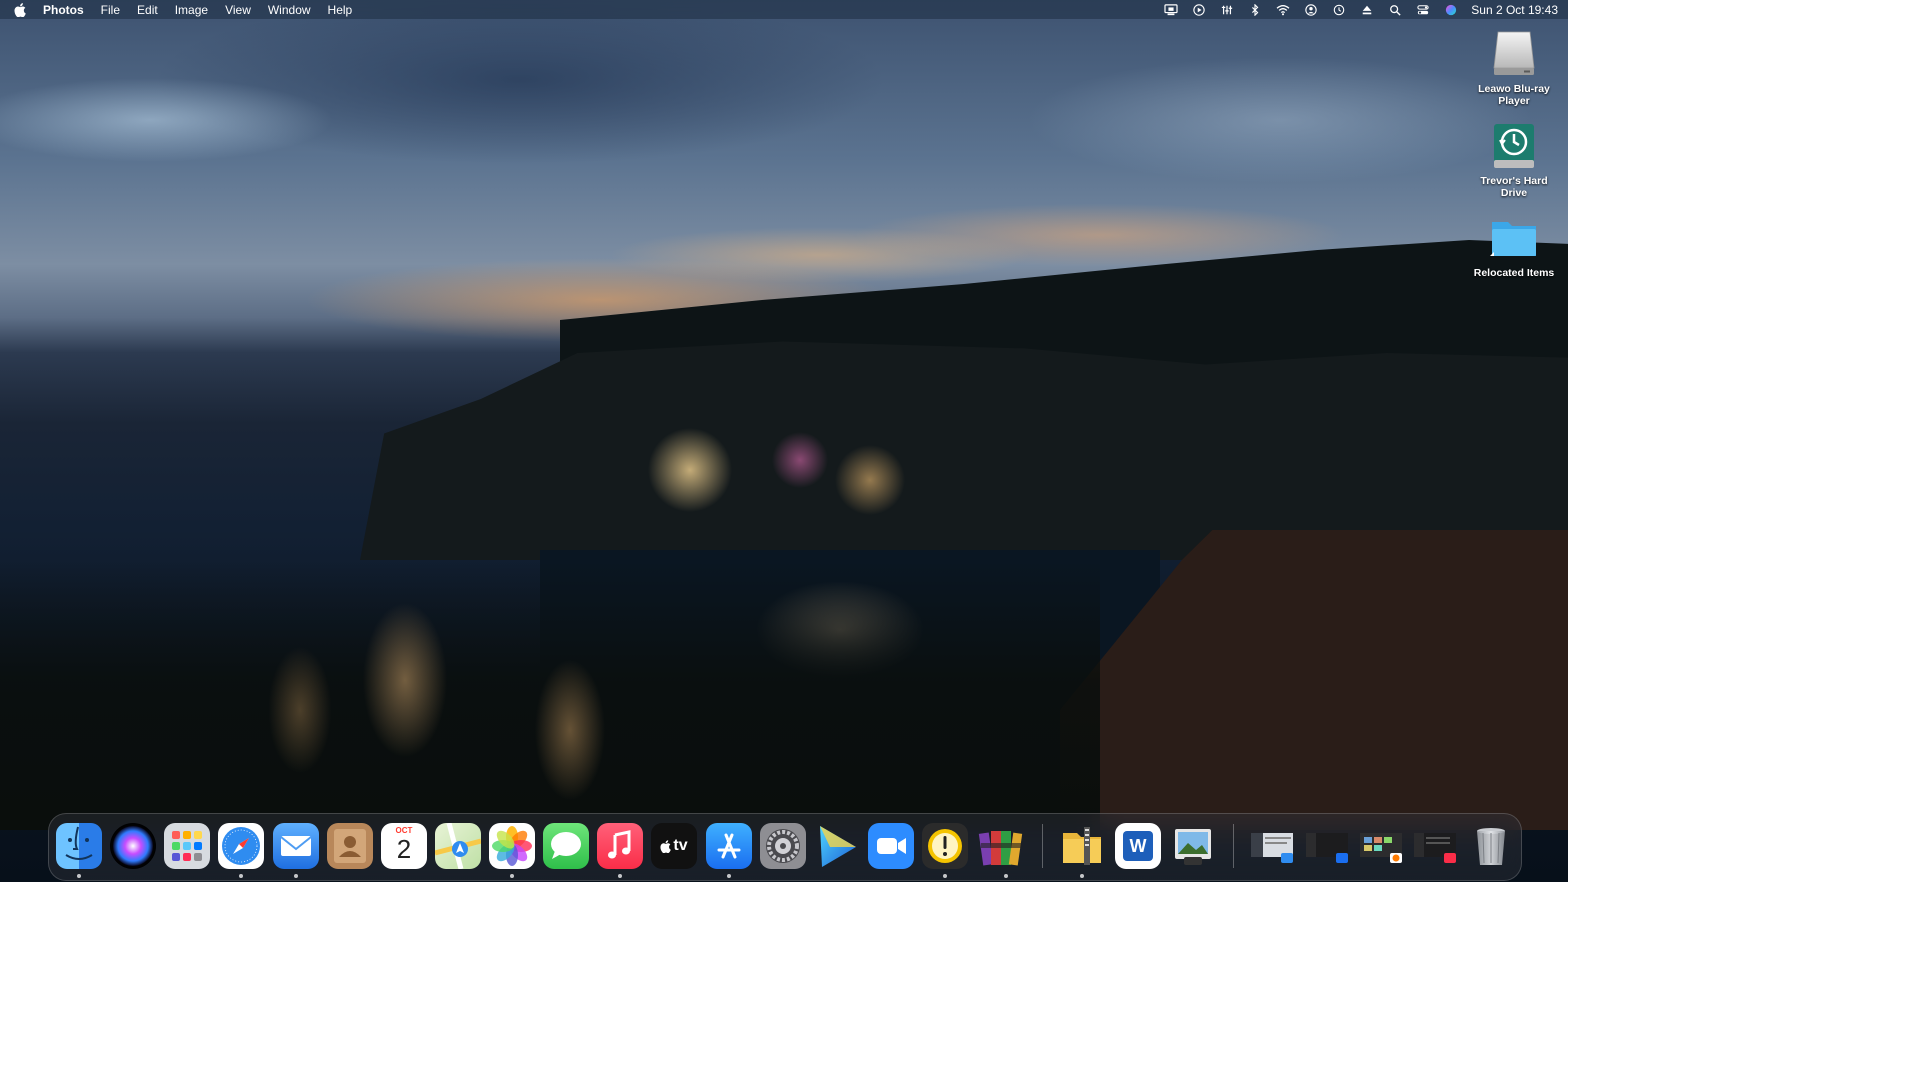 The width and height of the screenshot is (1920, 1080). Describe the element at coordinates (79, 843) in the screenshot. I see `finder-icon` at that location.